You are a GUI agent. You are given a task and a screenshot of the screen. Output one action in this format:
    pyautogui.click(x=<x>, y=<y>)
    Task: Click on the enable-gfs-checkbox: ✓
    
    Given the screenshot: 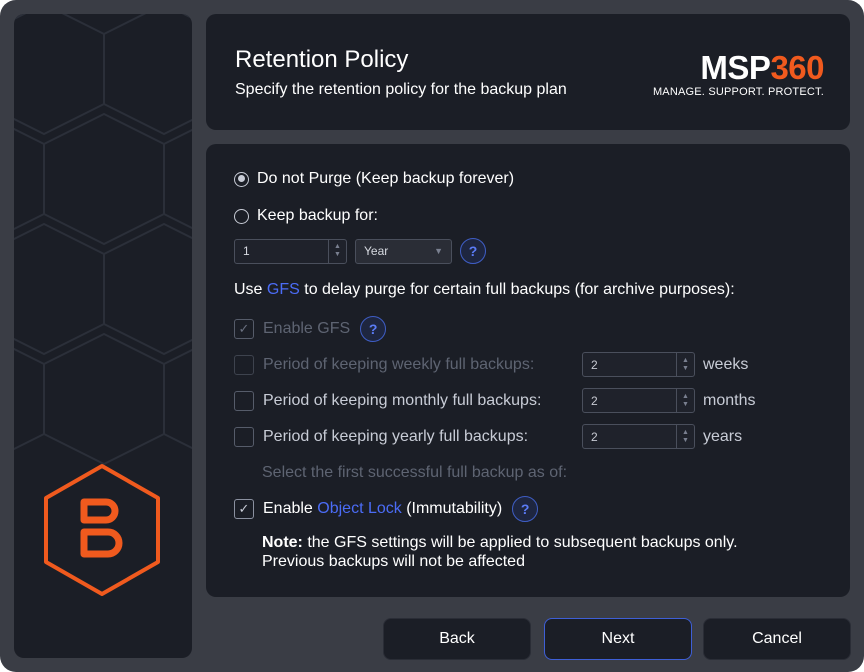 What is the action you would take?
    pyautogui.click(x=244, y=329)
    